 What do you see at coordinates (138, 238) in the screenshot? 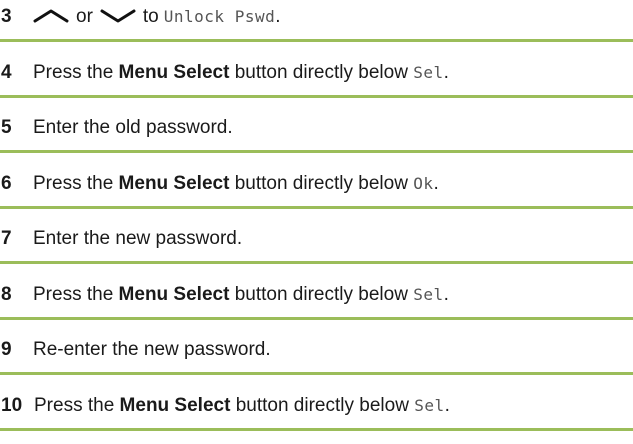
I see `step-text: Enter the new password.` at bounding box center [138, 238].